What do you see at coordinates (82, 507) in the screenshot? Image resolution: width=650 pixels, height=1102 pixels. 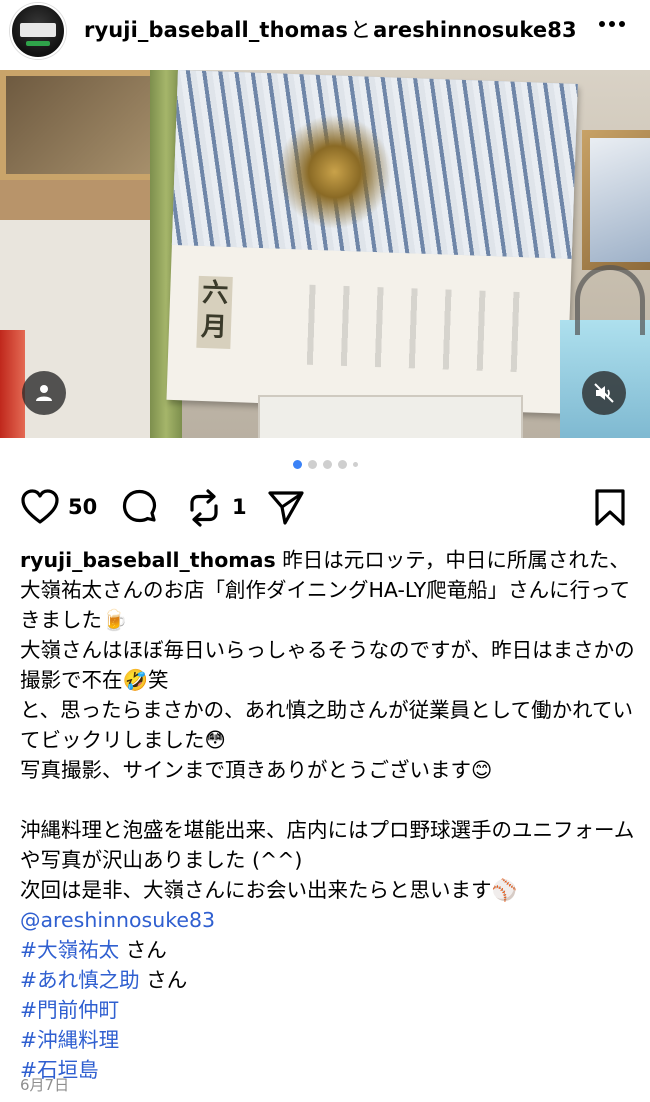 I see `like-count: 50` at bounding box center [82, 507].